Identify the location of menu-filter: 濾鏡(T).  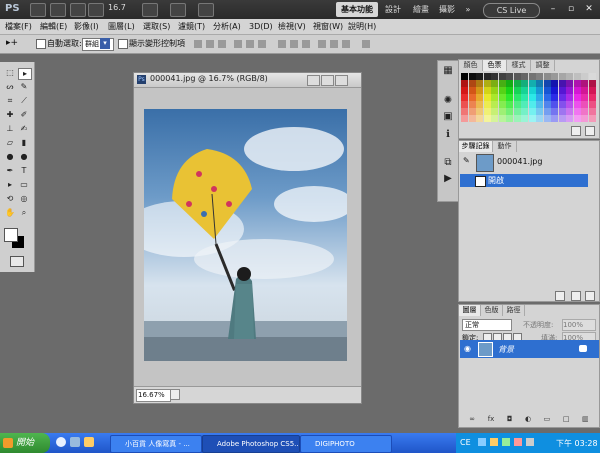
(191, 26).